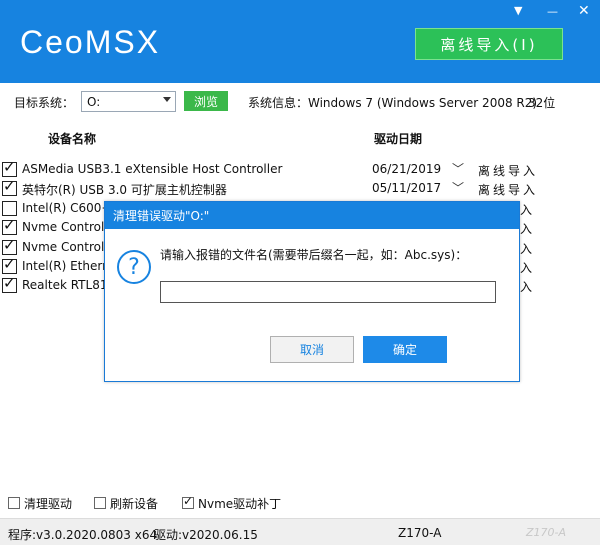 The height and width of the screenshot is (545, 600). Describe the element at coordinates (546, 532) in the screenshot. I see `watermark-text: Z170-A` at that location.